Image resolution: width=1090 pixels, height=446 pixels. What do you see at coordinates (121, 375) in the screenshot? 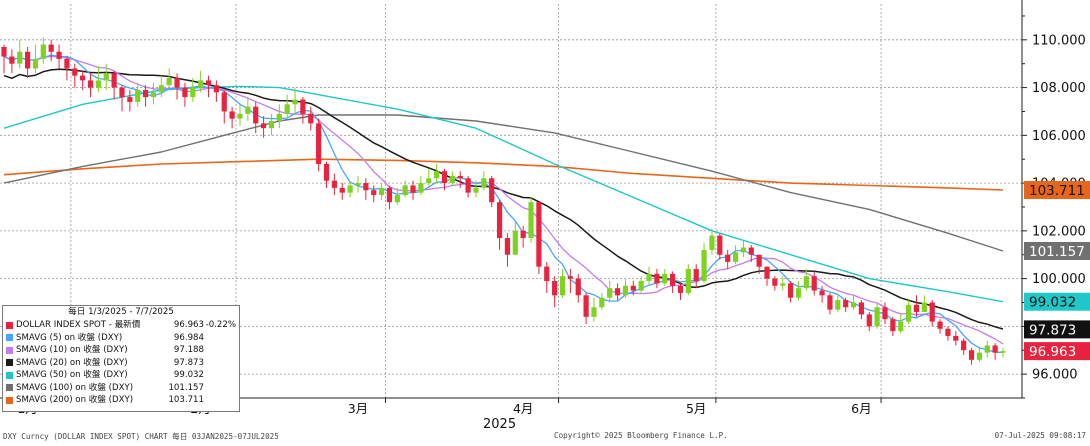
I see `legend-row-smavg: SMAVG (50) on 收盤 (DXY) 99.032` at bounding box center [121, 375].